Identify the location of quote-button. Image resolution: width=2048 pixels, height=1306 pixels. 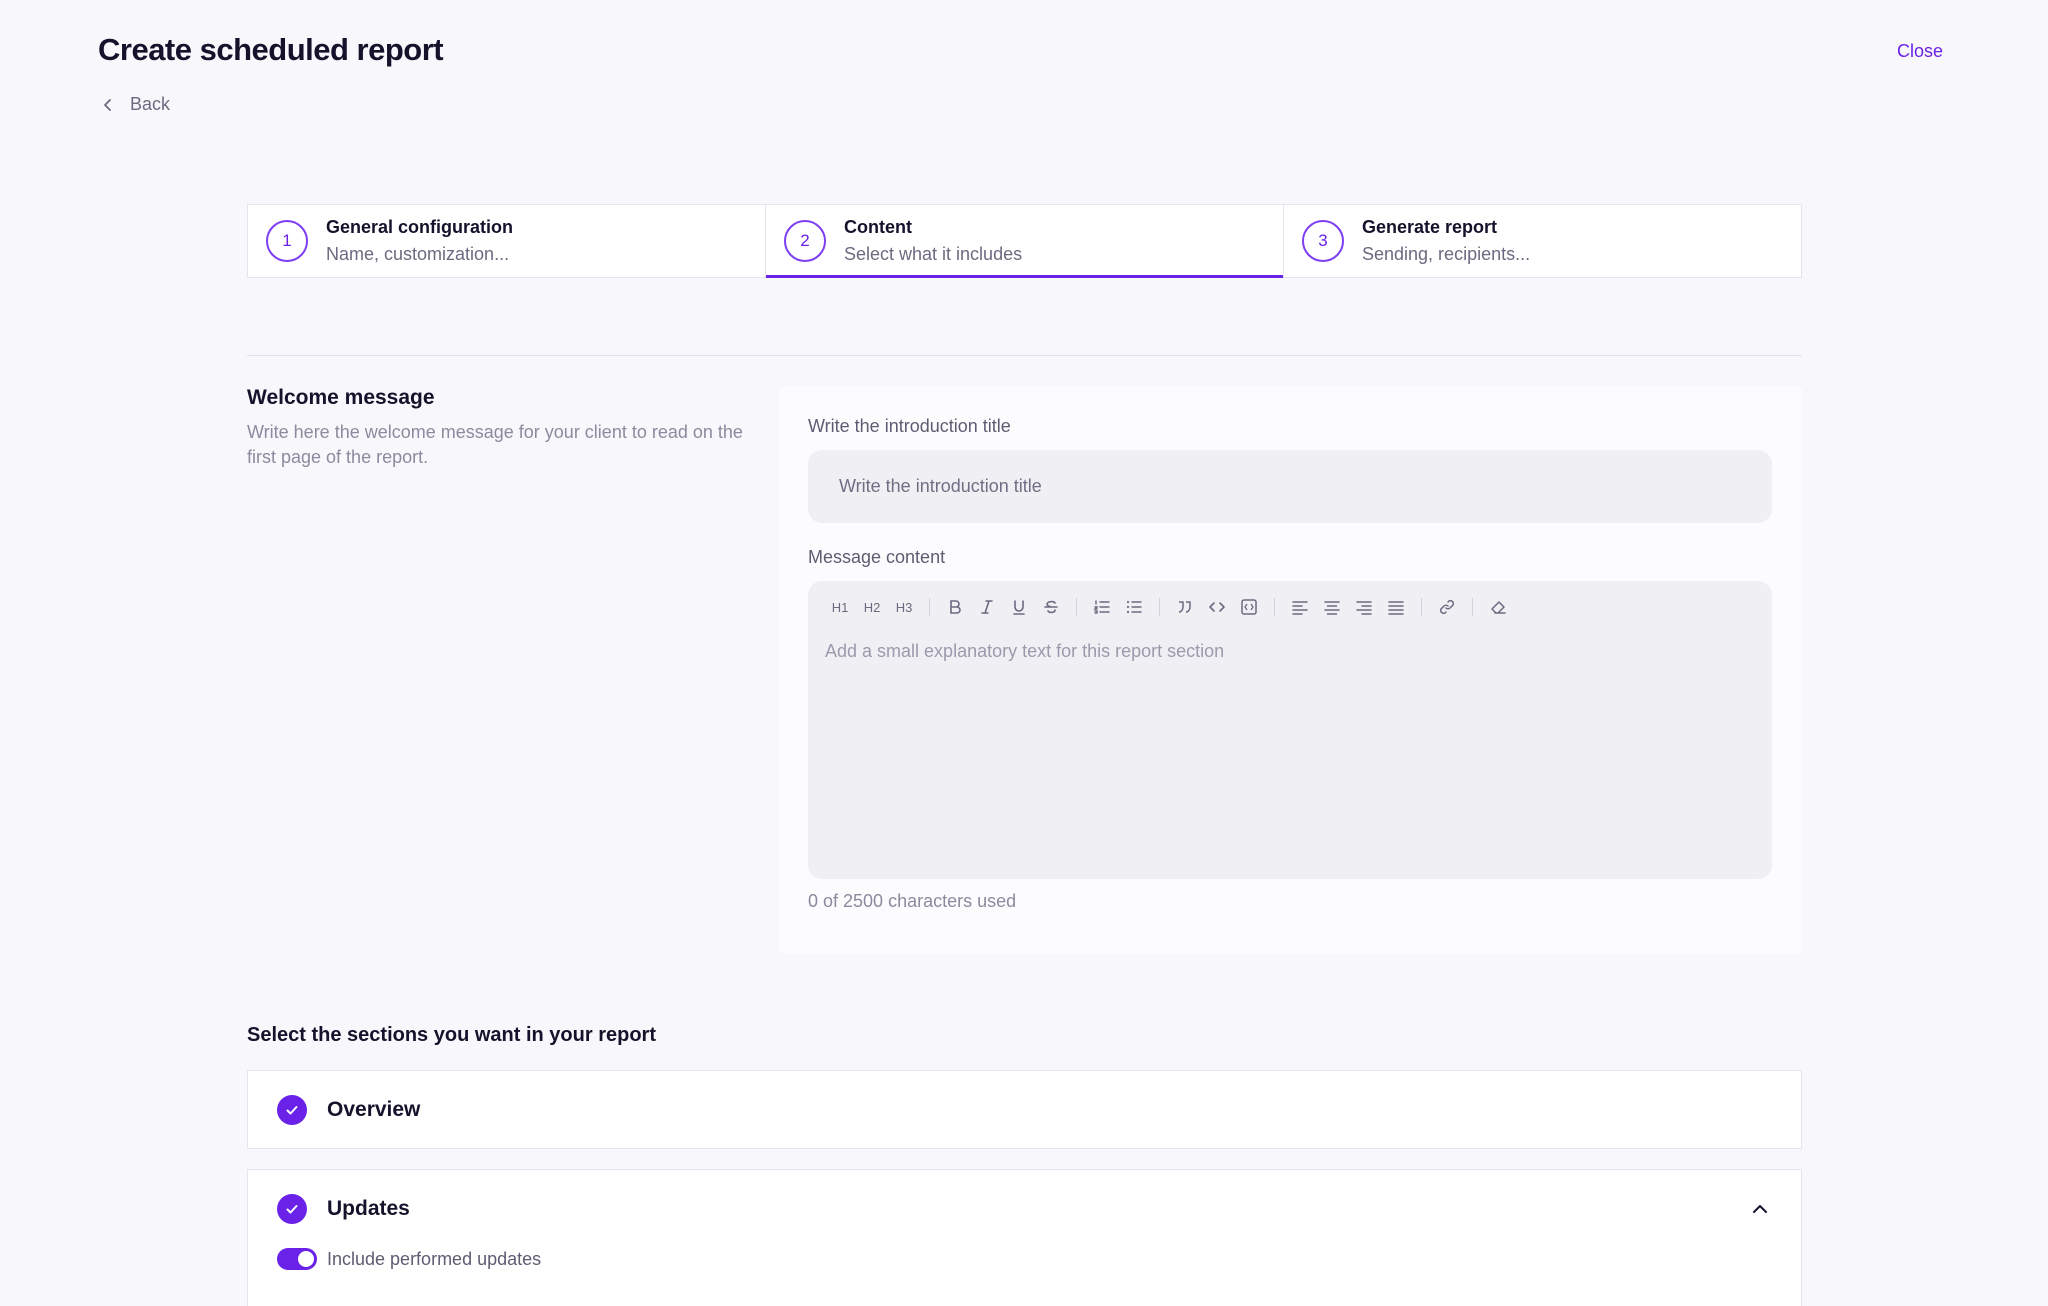
(1185, 607).